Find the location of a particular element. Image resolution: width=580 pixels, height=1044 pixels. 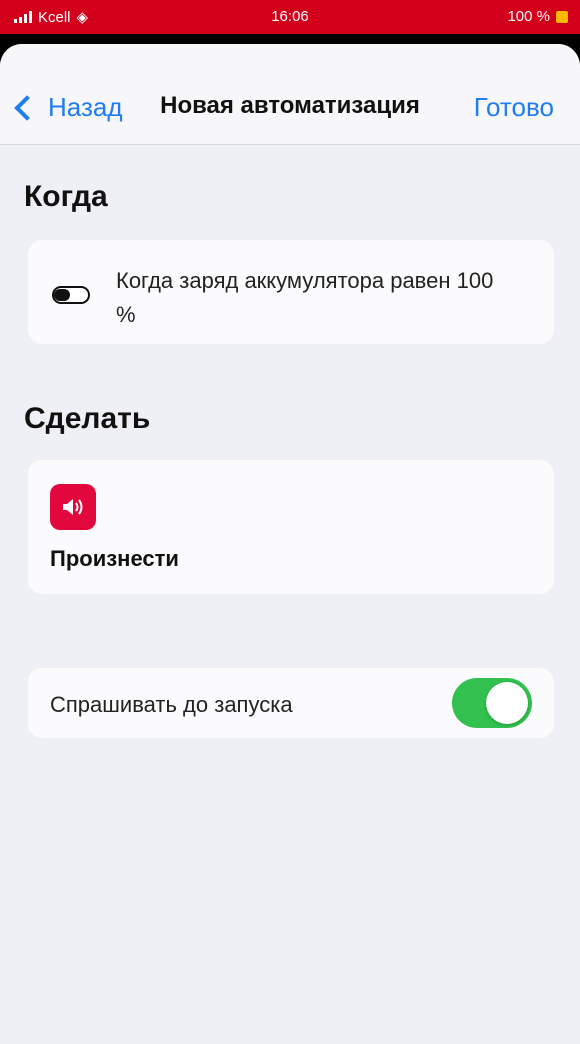

ask-before-run-toggle is located at coordinates (492, 703).